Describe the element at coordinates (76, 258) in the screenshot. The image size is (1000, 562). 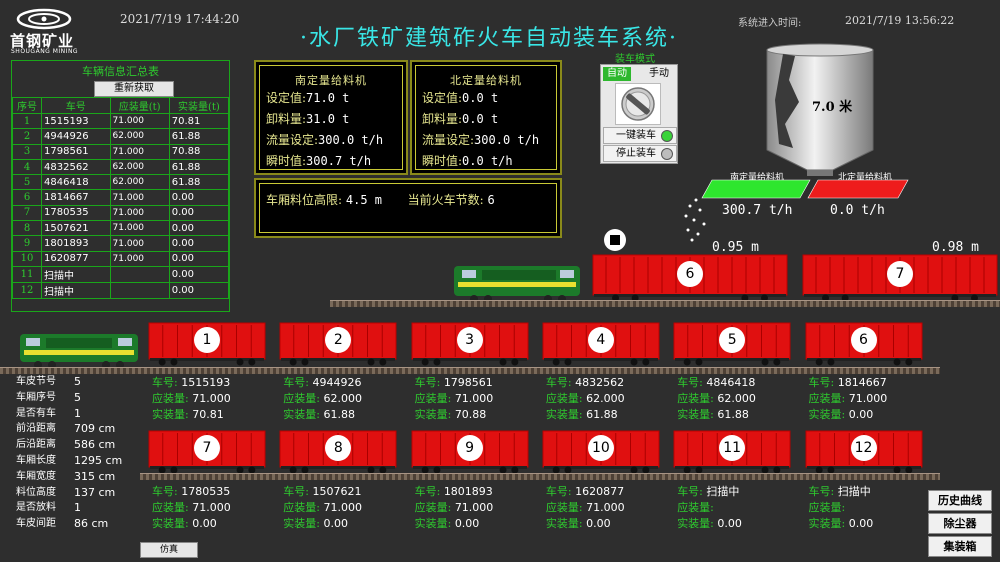
I see `cell-no: 1620877` at that location.